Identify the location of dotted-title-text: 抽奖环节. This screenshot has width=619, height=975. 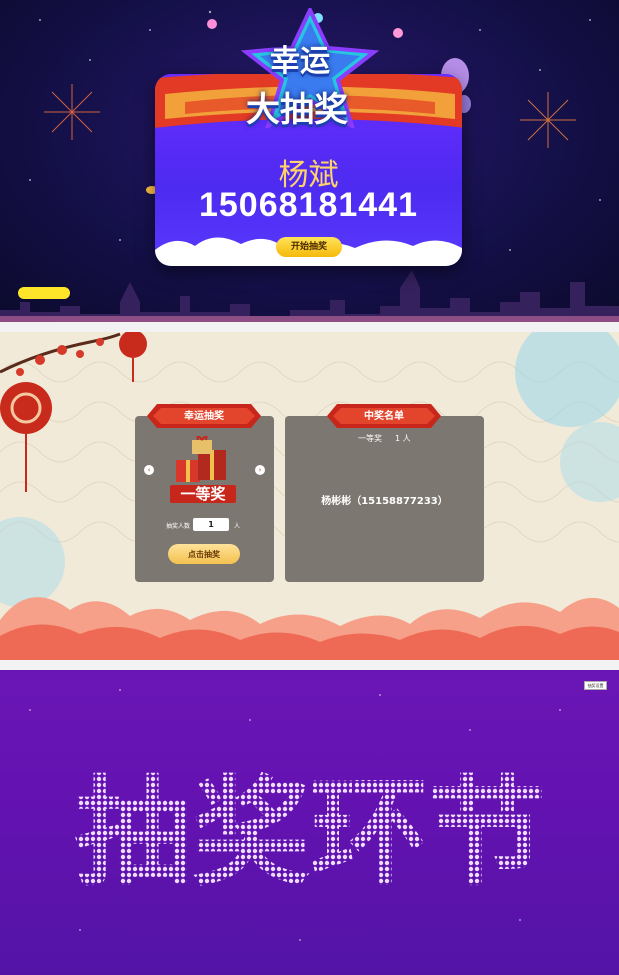
(310, 830).